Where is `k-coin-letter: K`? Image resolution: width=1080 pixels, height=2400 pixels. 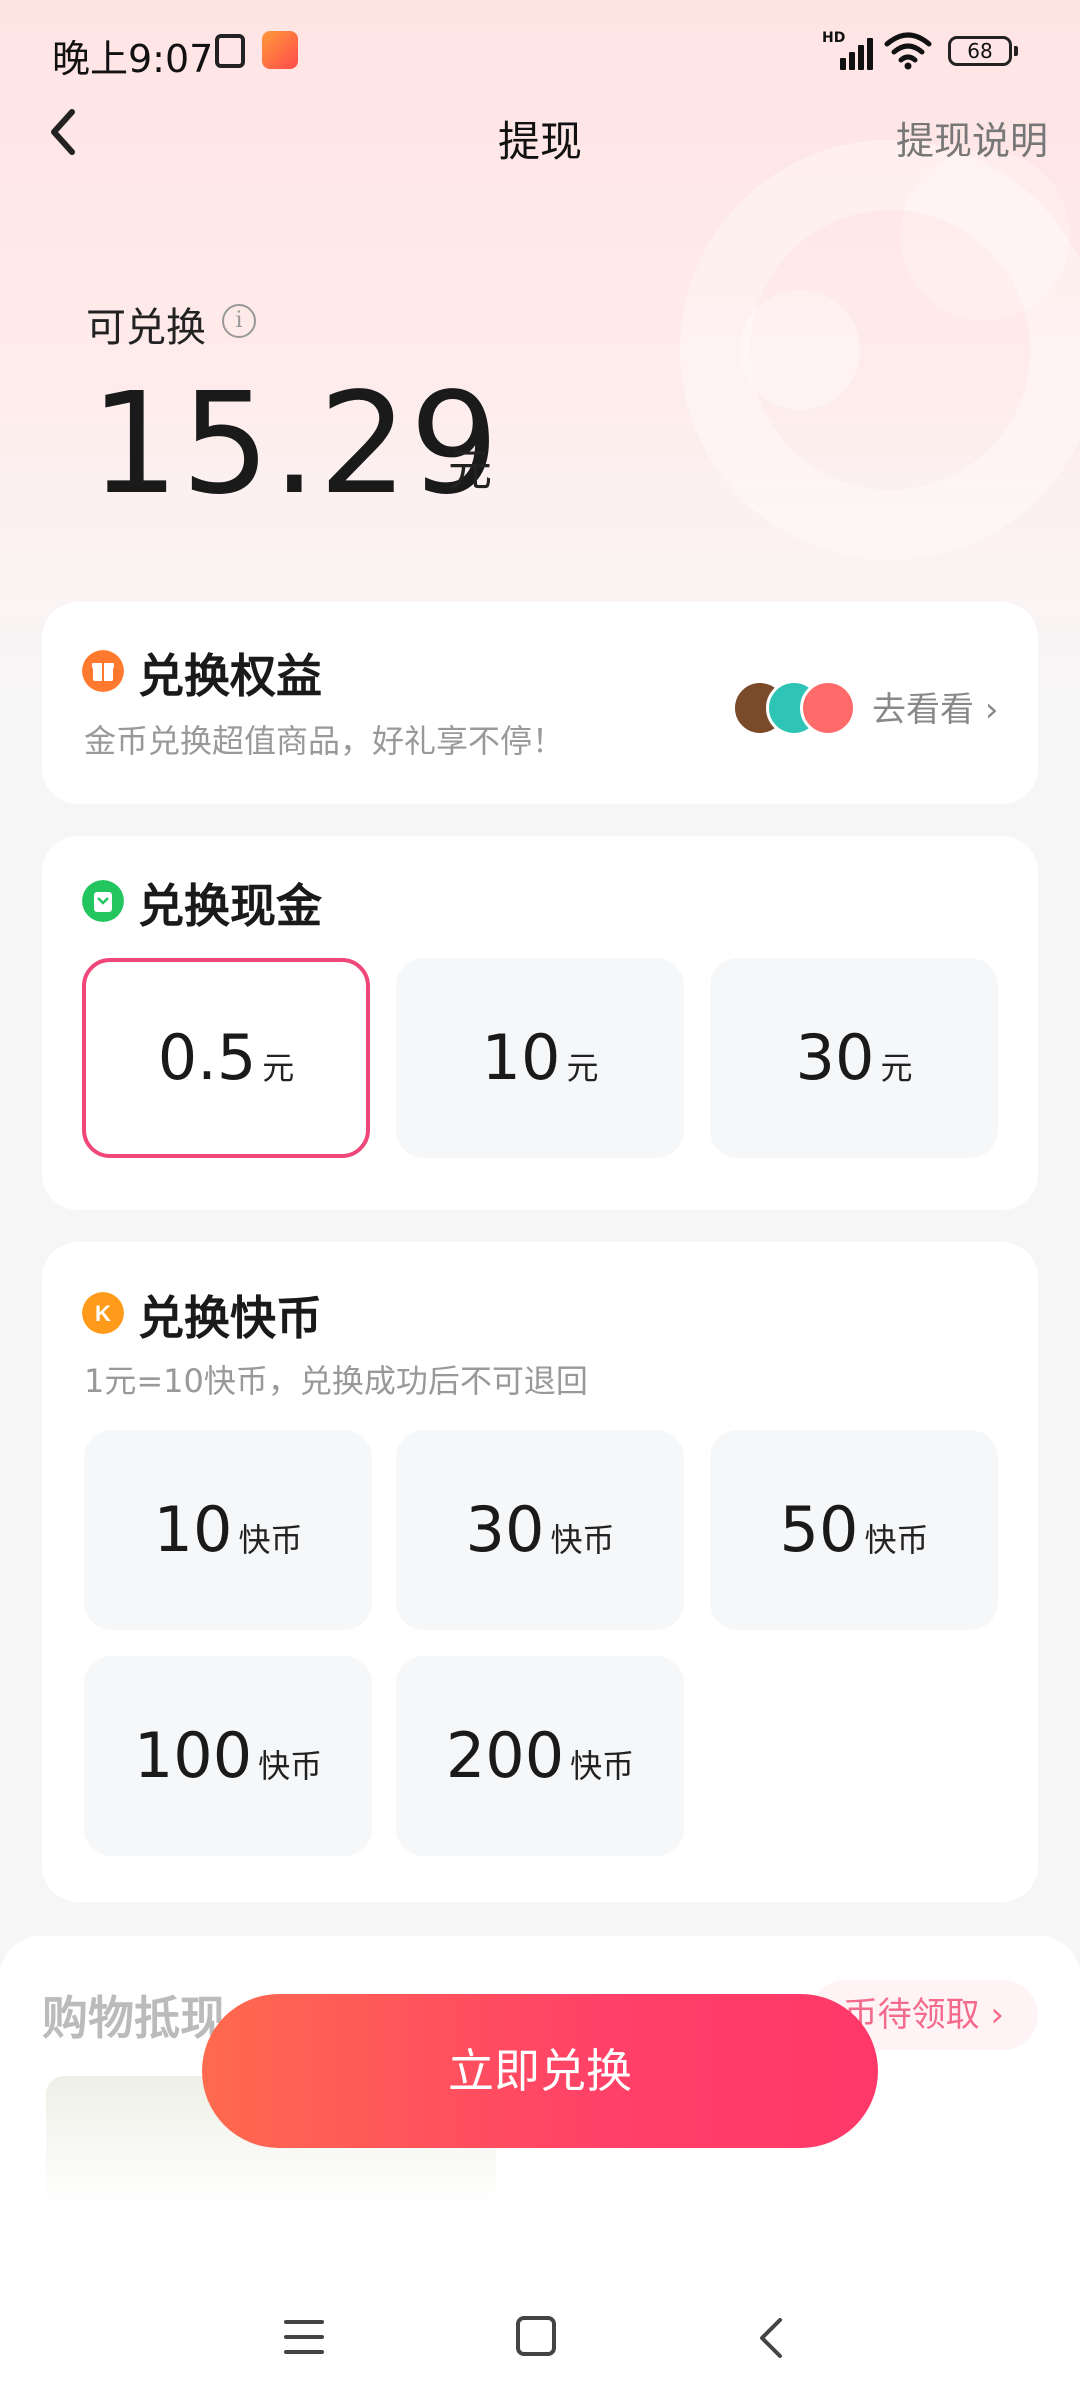 k-coin-letter: K is located at coordinates (103, 1313).